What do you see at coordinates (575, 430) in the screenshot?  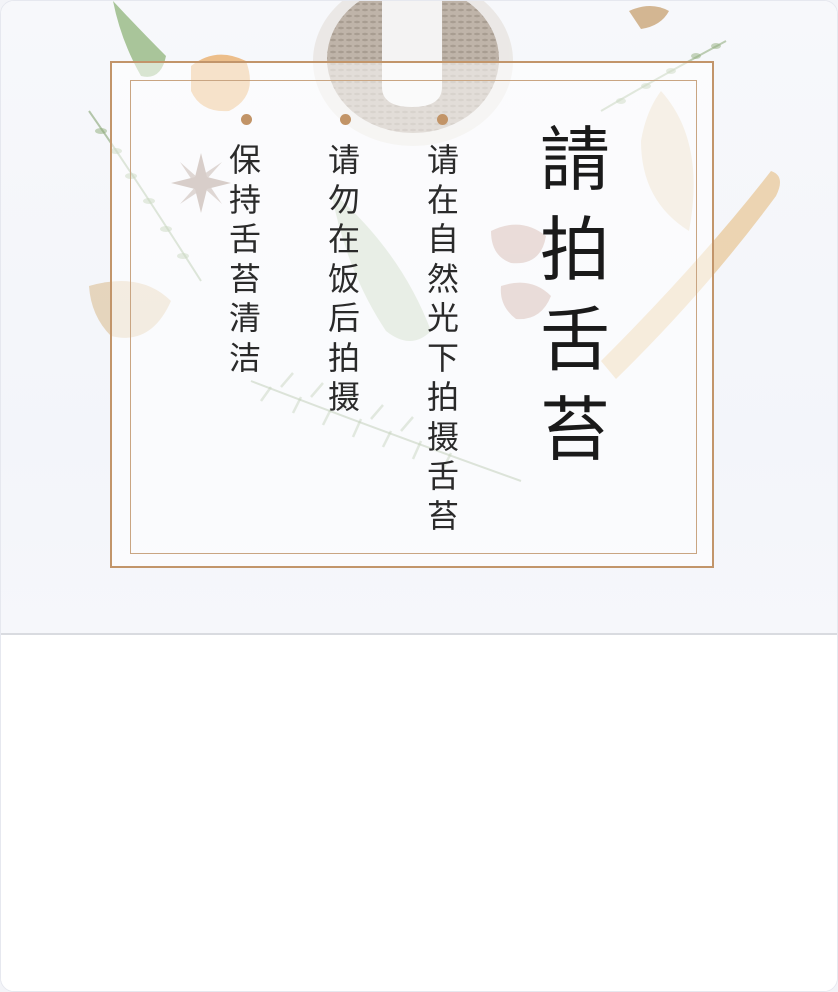 I see `title-char: 苔` at bounding box center [575, 430].